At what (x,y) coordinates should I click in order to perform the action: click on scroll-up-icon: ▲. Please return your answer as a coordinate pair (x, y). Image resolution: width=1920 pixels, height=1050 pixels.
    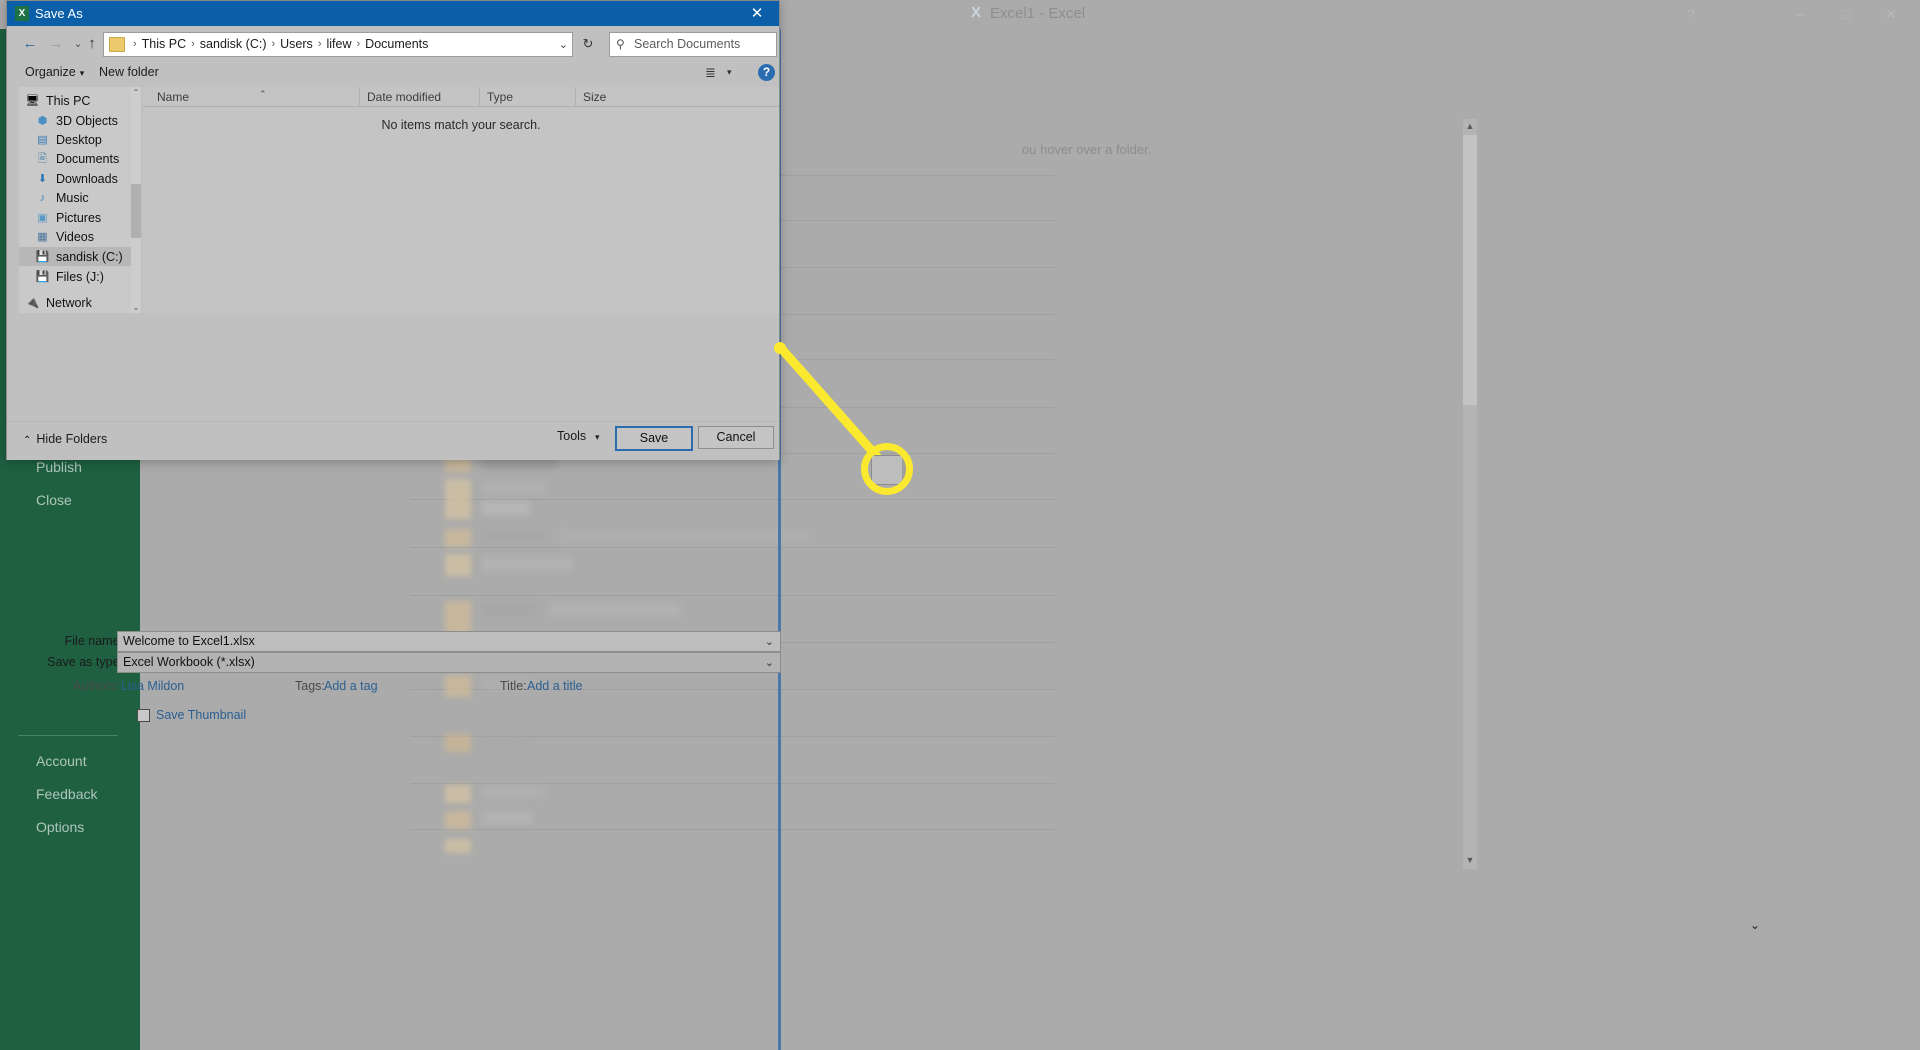
    Looking at the image, I should click on (1470, 126).